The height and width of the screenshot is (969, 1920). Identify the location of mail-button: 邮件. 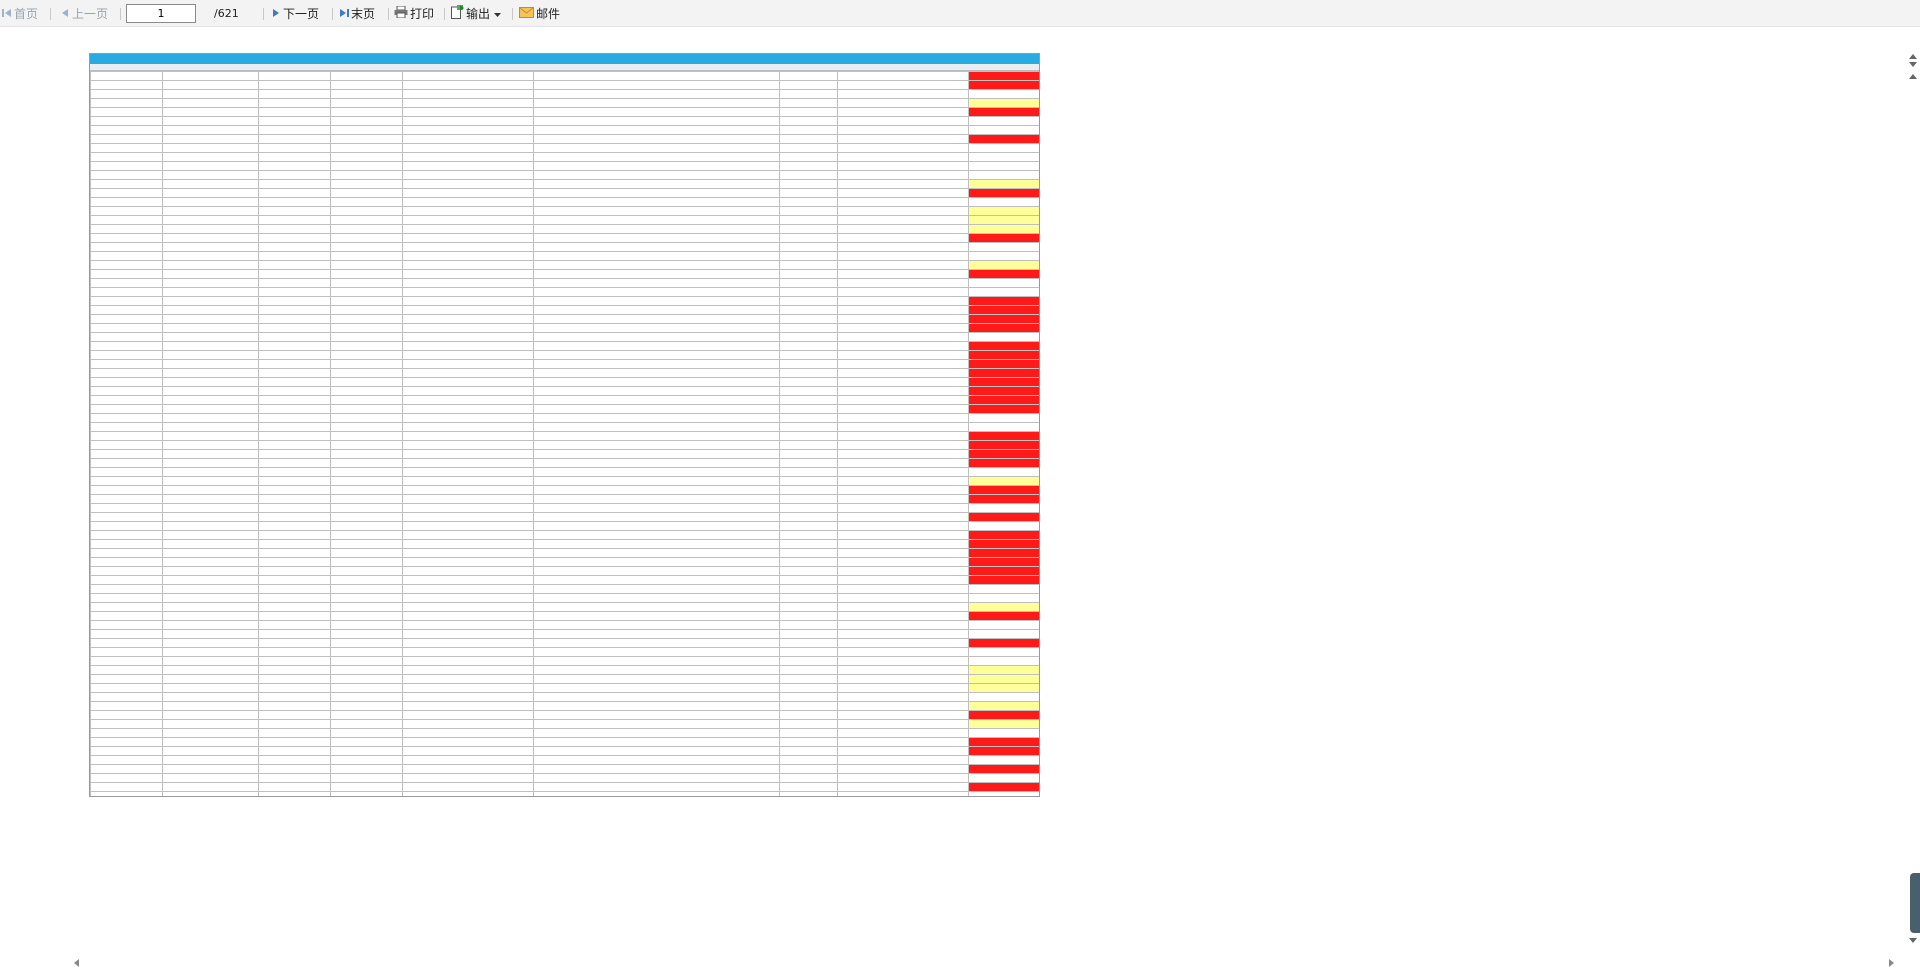
(539, 13).